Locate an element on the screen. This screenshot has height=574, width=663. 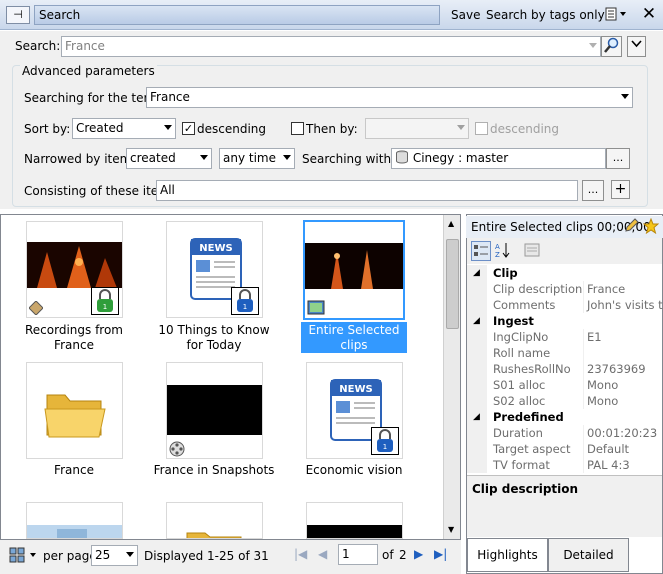
film-icon is located at coordinates (316, 307).